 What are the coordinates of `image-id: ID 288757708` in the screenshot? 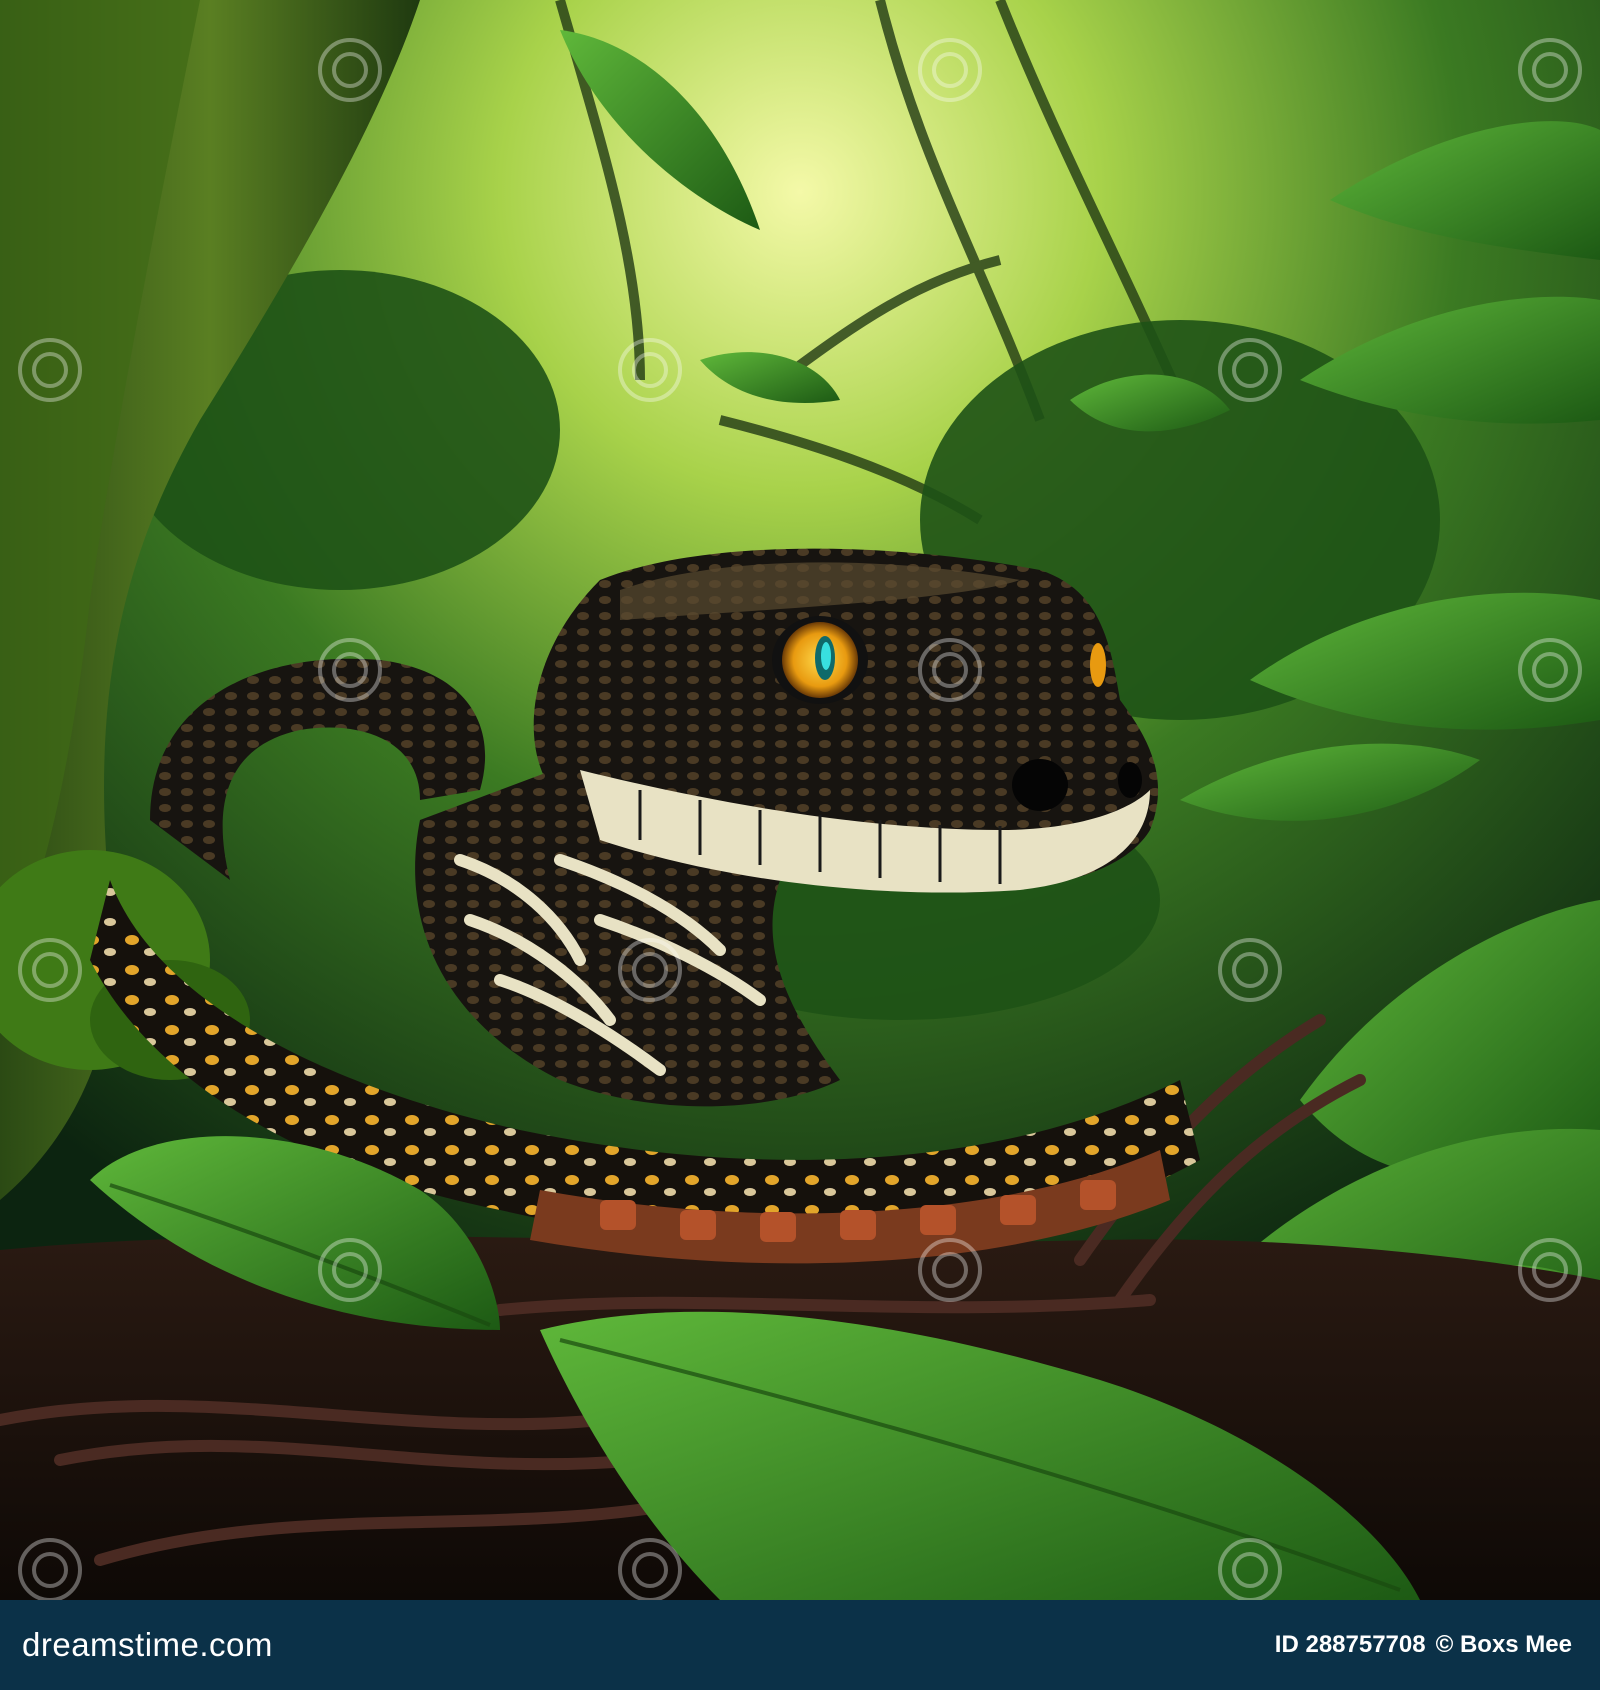 It's located at (1350, 1644).